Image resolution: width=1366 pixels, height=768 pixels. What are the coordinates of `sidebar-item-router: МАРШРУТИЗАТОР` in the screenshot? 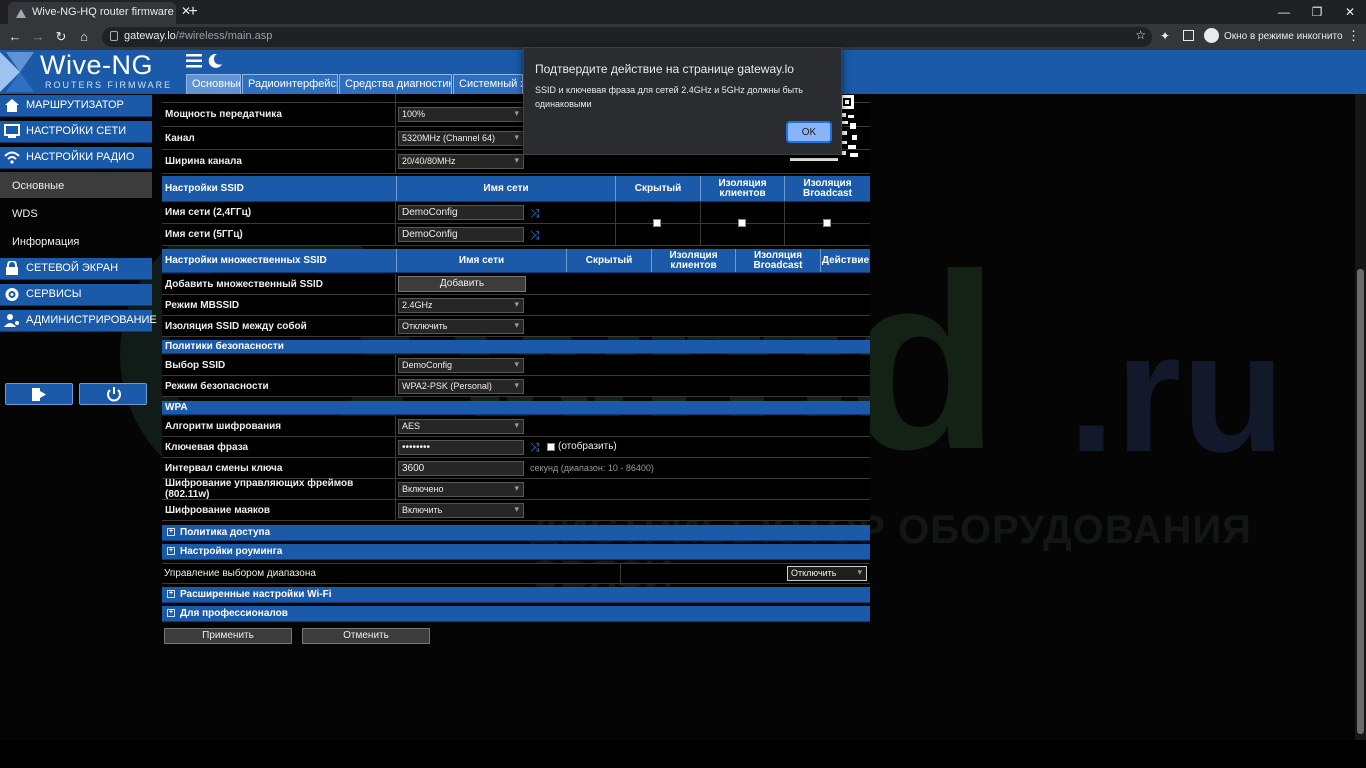 It's located at (76, 106).